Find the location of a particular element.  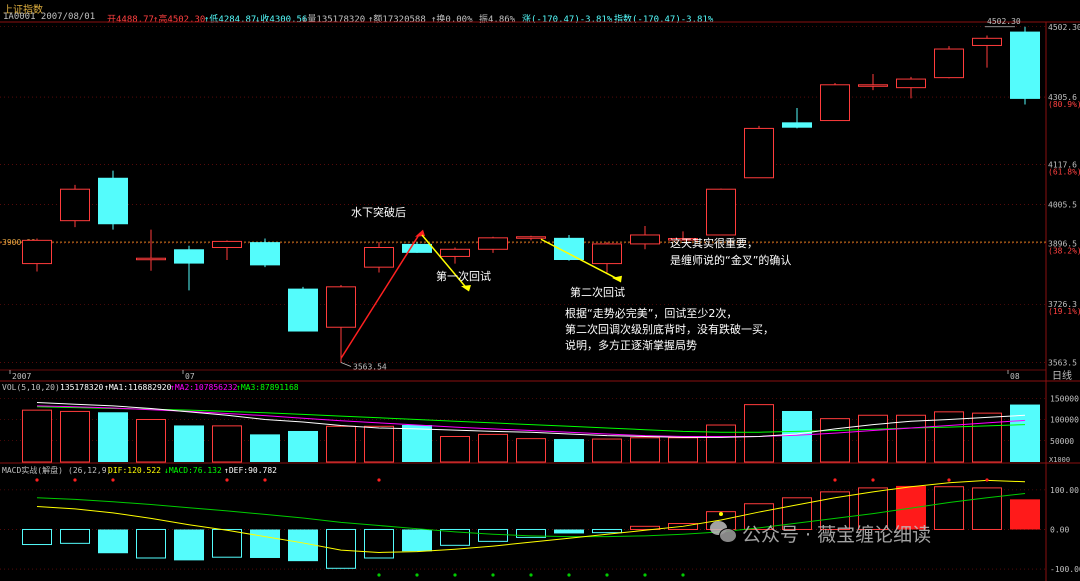

date-axis-label: 08 is located at coordinates (1015, 376).